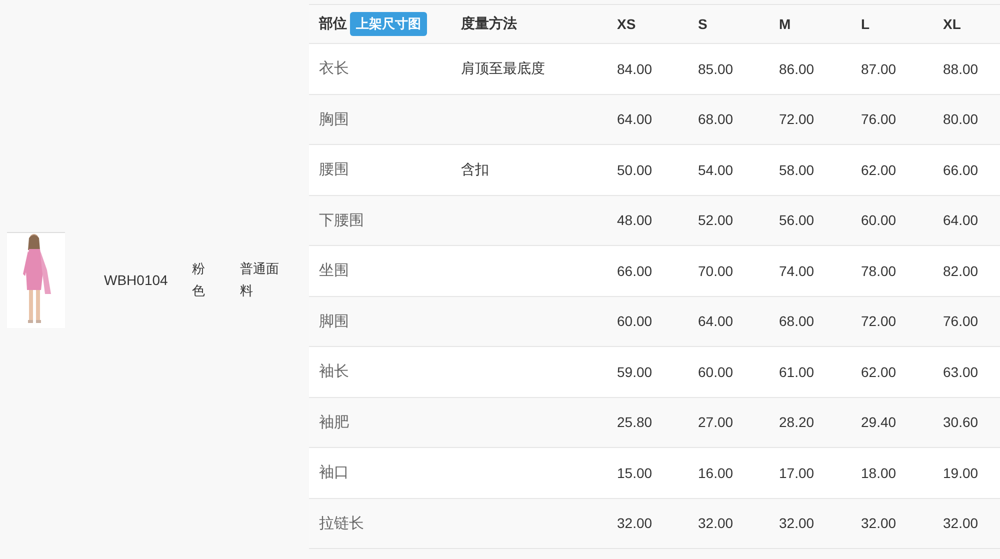 This screenshot has width=1000, height=559. What do you see at coordinates (334, 170) in the screenshot?
I see `table-cell: 腰围` at bounding box center [334, 170].